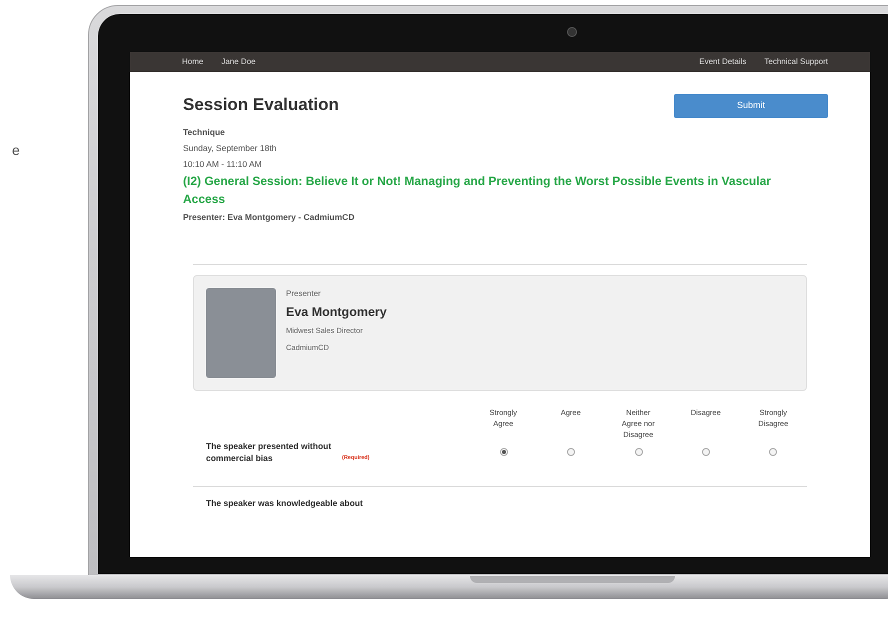 Image resolution: width=888 pixels, height=638 pixels. Describe the element at coordinates (16, 150) in the screenshot. I see `caption-fragment: e` at that location.